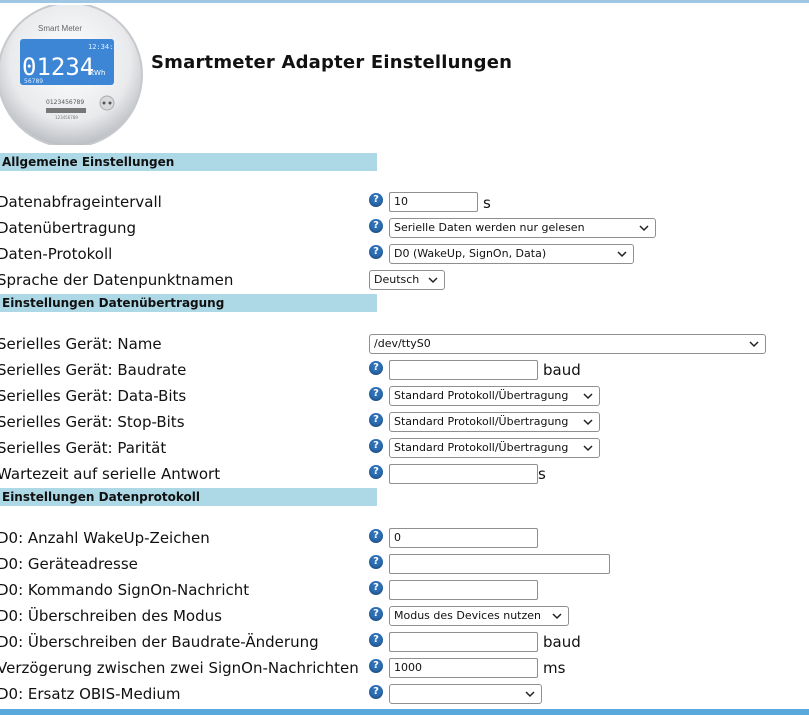 The width and height of the screenshot is (809, 715). What do you see at coordinates (56, 254) in the screenshot?
I see `protocol-label: Daten-Protokoll` at bounding box center [56, 254].